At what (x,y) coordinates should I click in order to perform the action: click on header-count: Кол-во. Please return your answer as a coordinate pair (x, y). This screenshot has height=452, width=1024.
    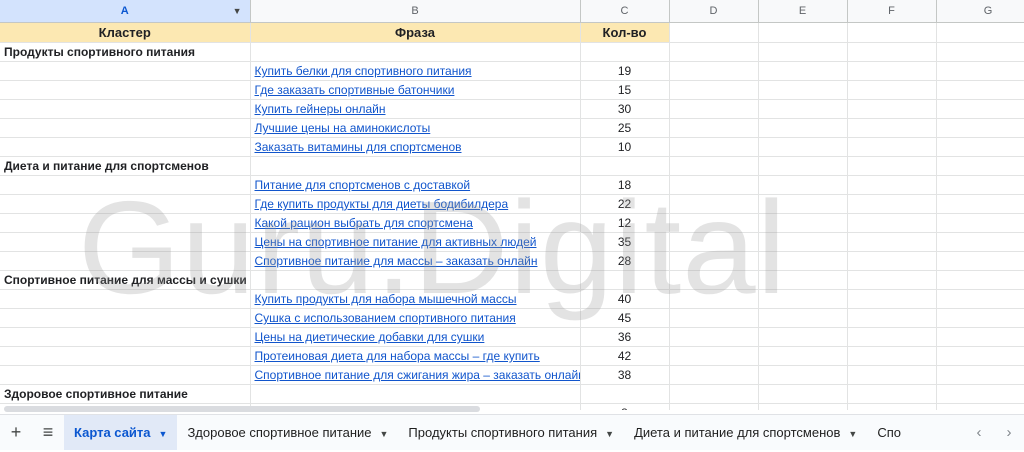
    Looking at the image, I should click on (625, 32).